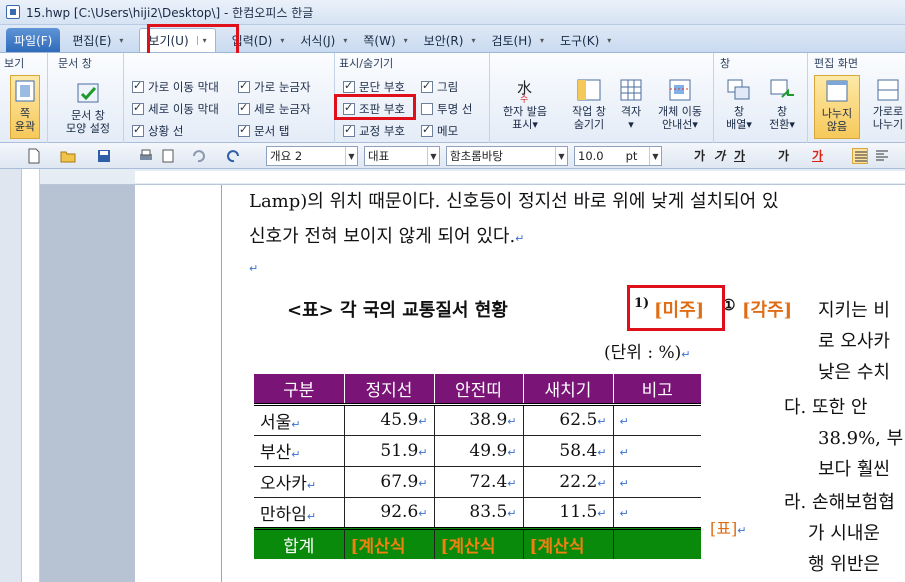 The image size is (905, 582). What do you see at coordinates (699, 155) in the screenshot?
I see `bold-button: 가` at bounding box center [699, 155].